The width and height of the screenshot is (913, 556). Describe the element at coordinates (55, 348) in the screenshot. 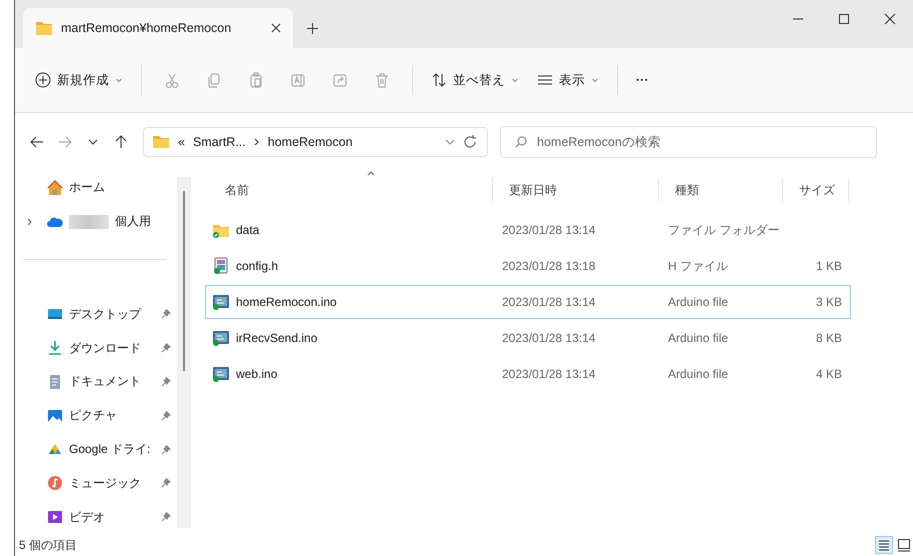

I see `download-icon` at that location.